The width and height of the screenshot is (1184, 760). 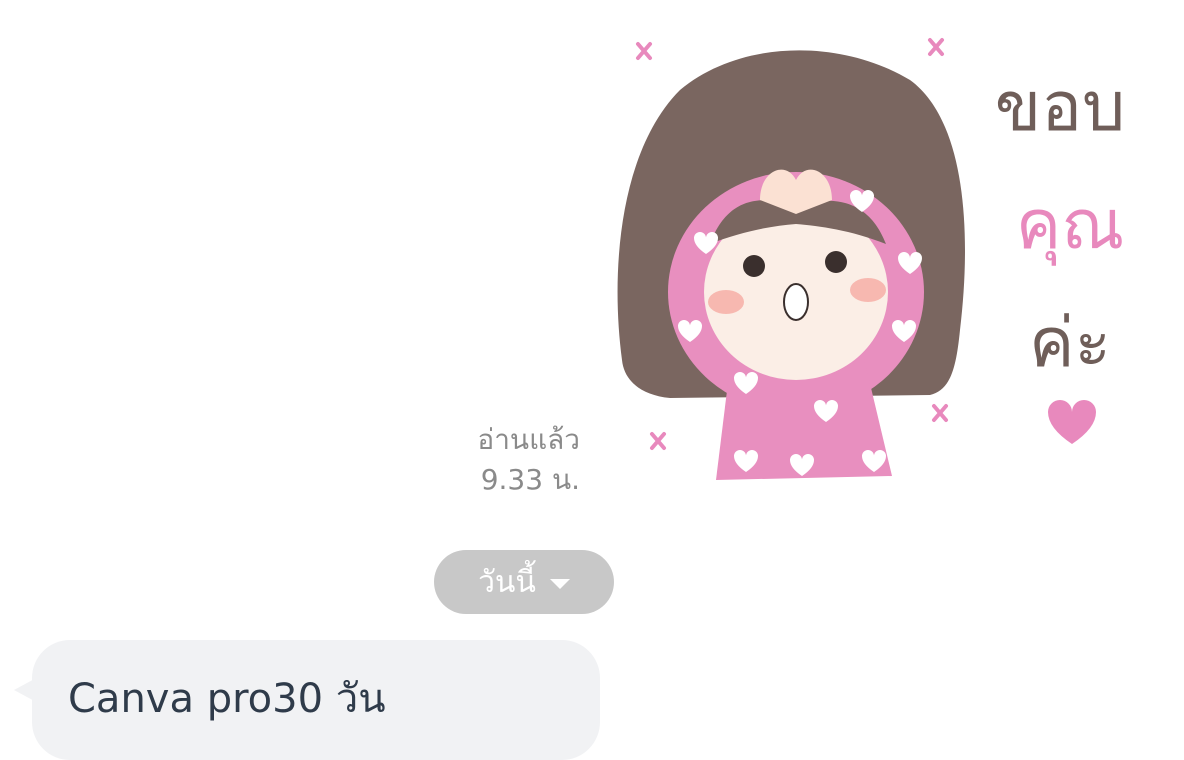 I want to click on sticker-text-line3: ค่ะ, so click(x=1070, y=343).